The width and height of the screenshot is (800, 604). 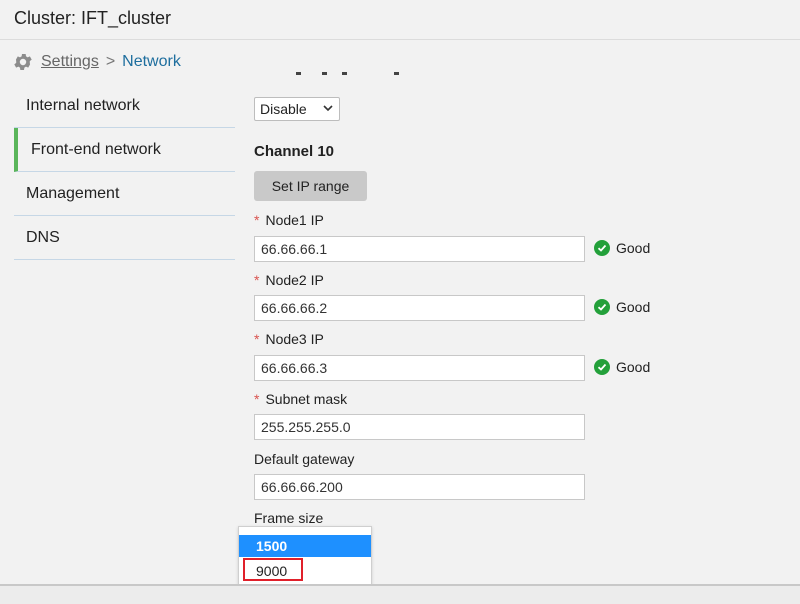 I want to click on node2-ip-status: Good, so click(x=622, y=307).